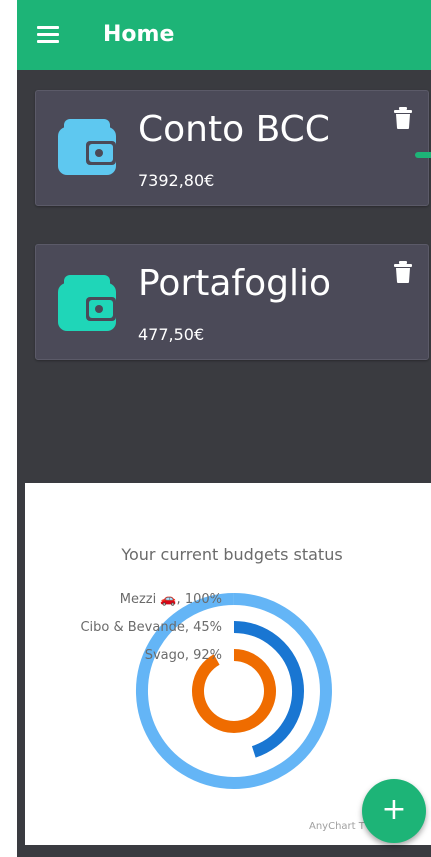  What do you see at coordinates (151, 627) in the screenshot?
I see `budget-label-1: Cibo & Bevande, 45%` at bounding box center [151, 627].